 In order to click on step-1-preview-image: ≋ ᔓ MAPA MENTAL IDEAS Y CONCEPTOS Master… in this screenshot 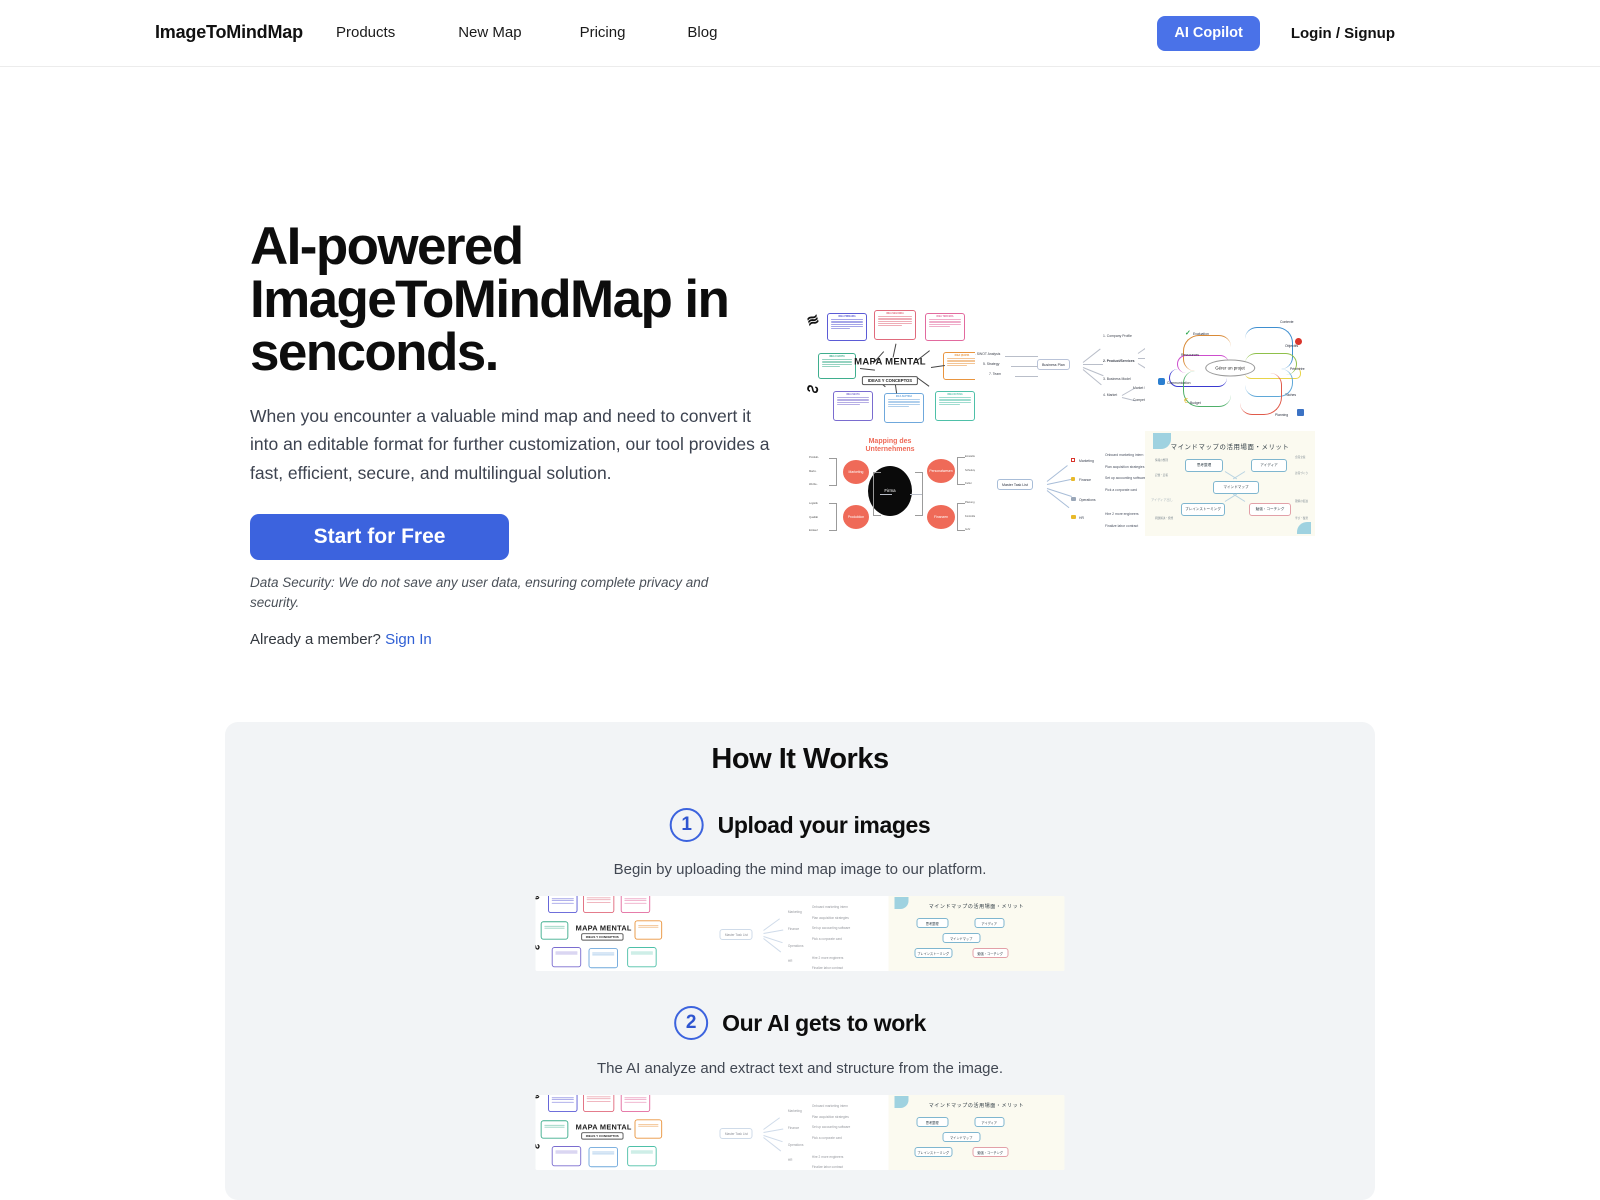, I will do `click(800, 933)`.